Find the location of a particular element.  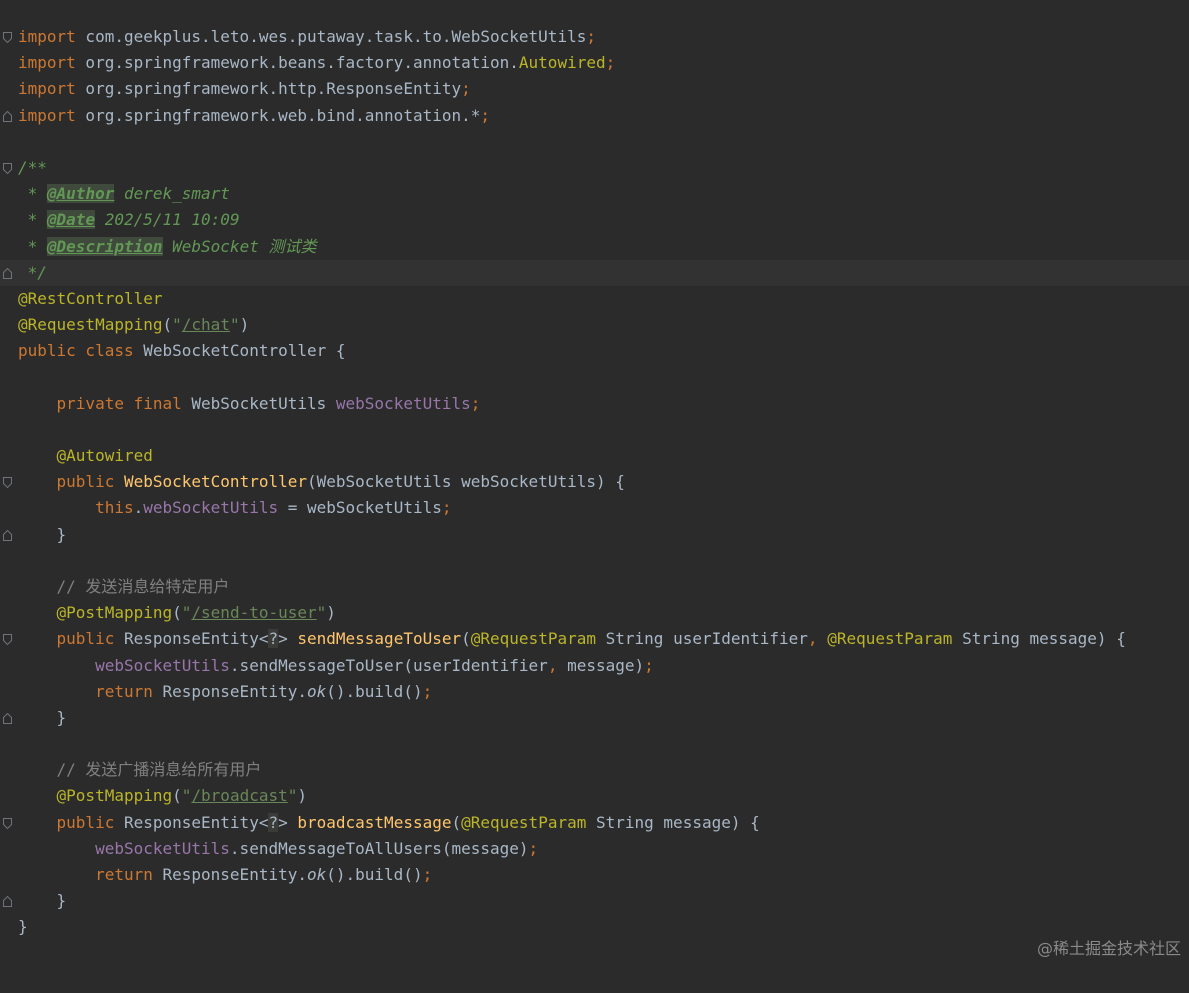

code-line: @RequestMapping("/chat") is located at coordinates (594, 325).